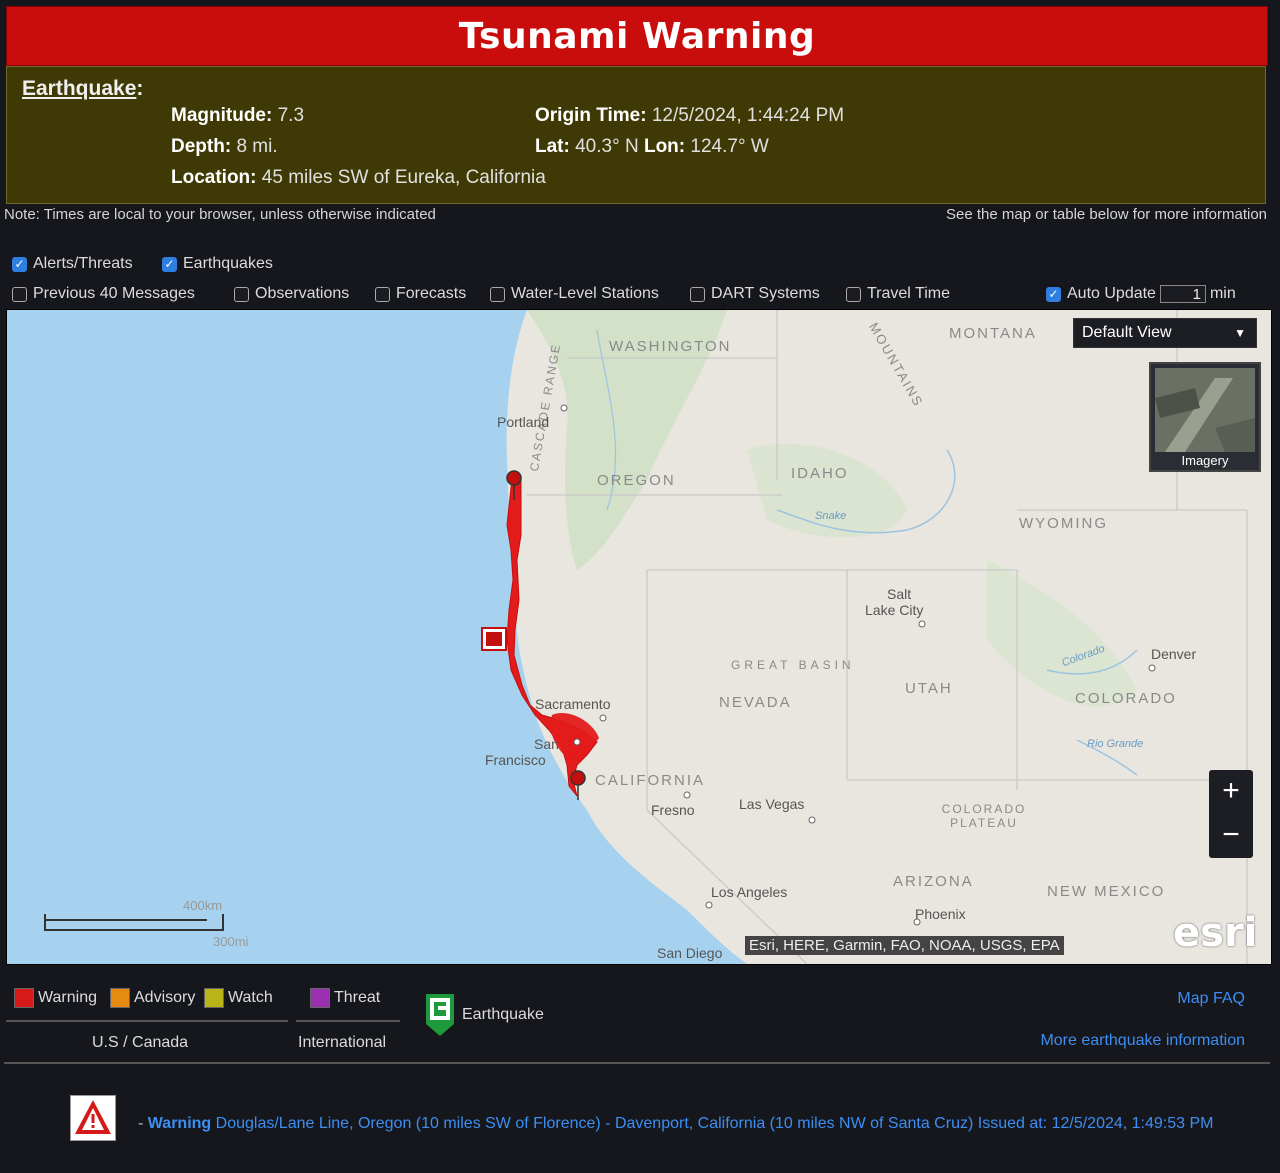 Image resolution: width=1280 pixels, height=1173 pixels. Describe the element at coordinates (228, 263) in the screenshot. I see `earthquakes-label: Earthquakes` at that location.